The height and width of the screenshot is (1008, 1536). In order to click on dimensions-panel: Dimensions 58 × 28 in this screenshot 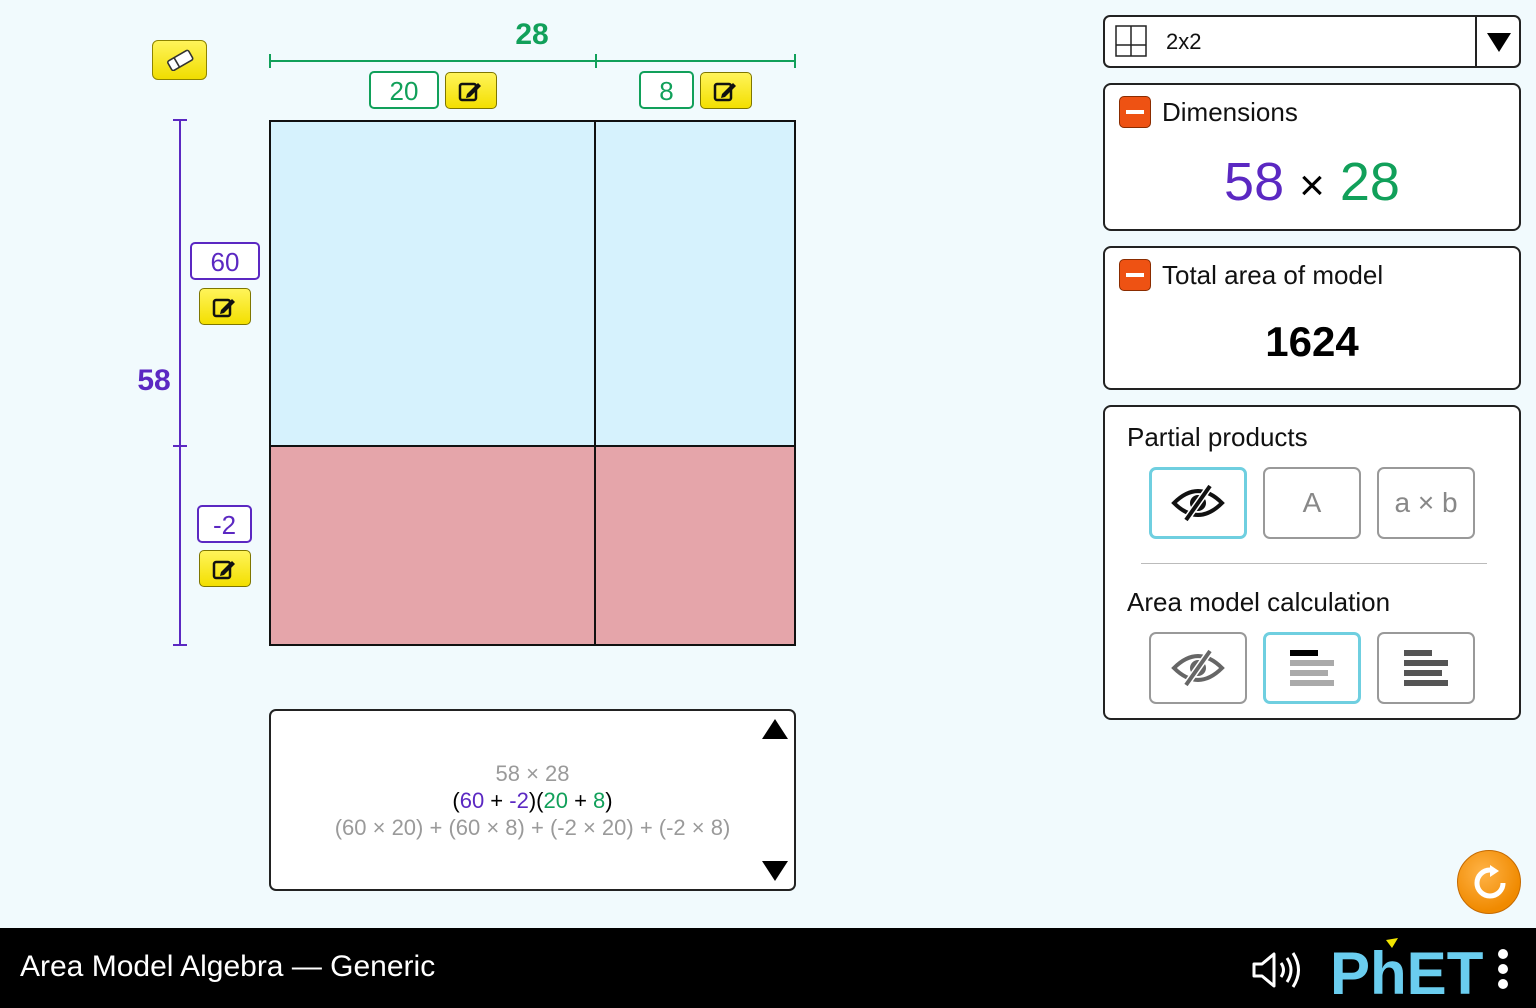, I will do `click(1312, 157)`.